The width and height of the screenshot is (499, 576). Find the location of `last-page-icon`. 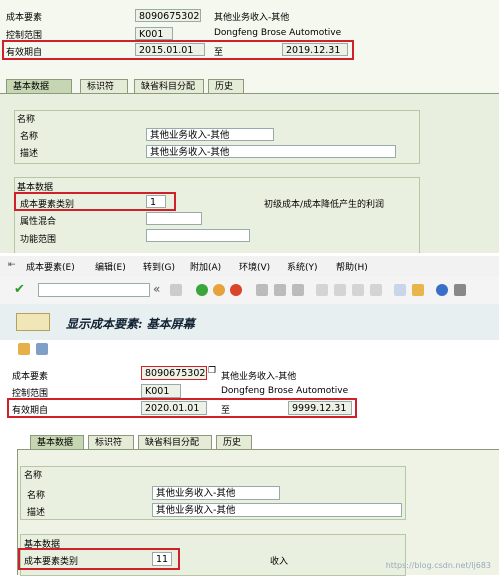

last-page-icon is located at coordinates (376, 290).